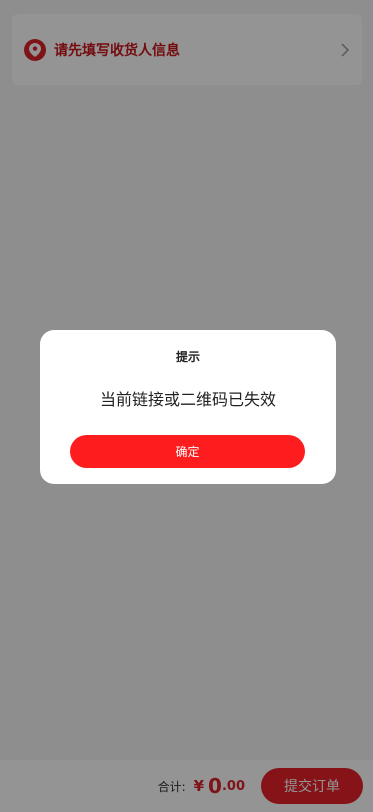  Describe the element at coordinates (187, 399) in the screenshot. I see `dialog-message: 当前链接或二维码已失效` at that location.